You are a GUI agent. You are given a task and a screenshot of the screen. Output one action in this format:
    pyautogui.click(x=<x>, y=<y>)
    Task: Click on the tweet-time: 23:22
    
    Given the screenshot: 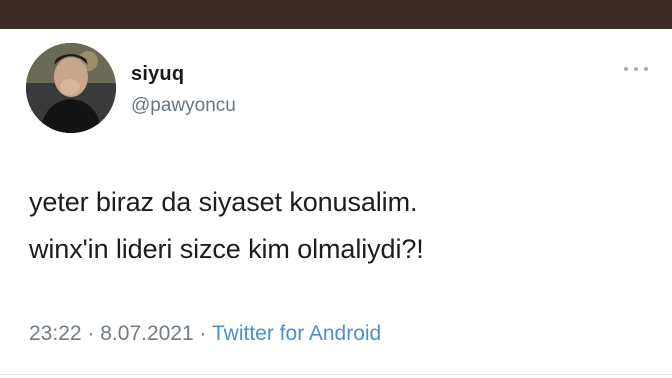 What is the action you would take?
    pyautogui.click(x=55, y=333)
    